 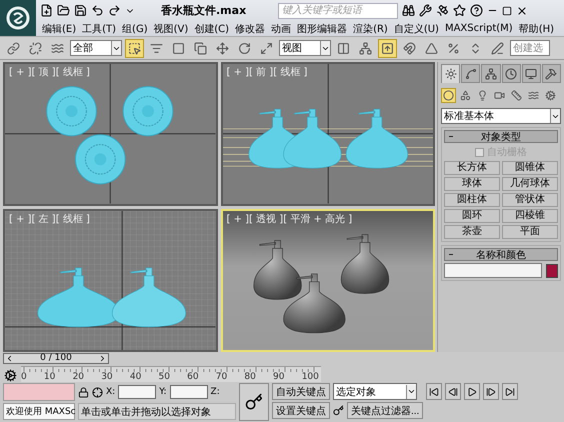 I want to click on menu-item: 创建(C), so click(x=212, y=29).